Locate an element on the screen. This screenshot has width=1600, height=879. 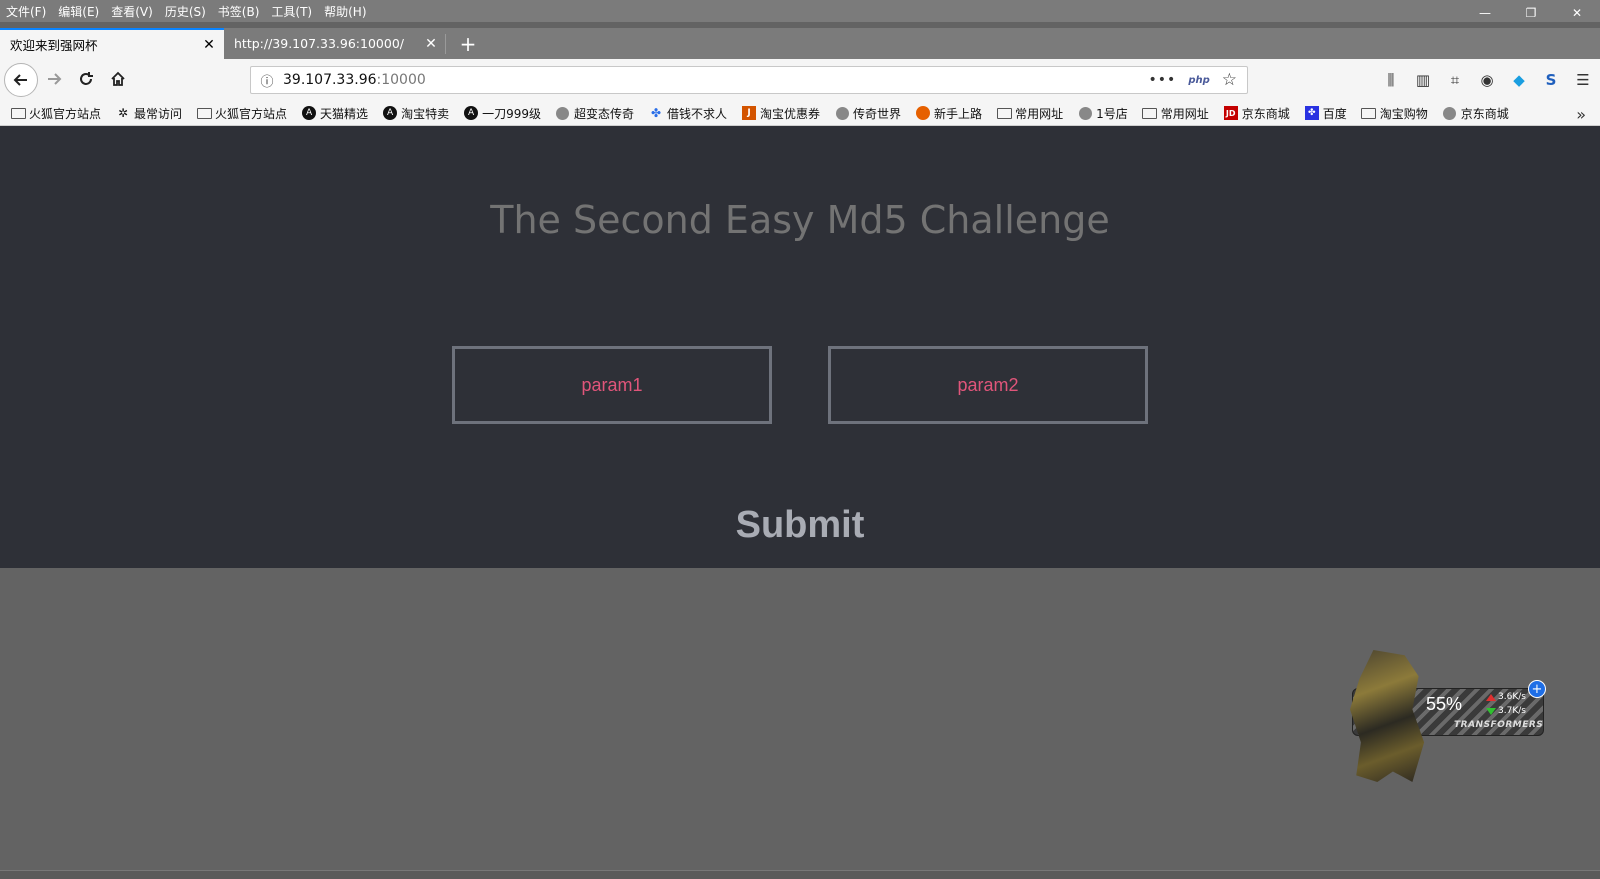
minimize-button: — is located at coordinates (1485, 13).